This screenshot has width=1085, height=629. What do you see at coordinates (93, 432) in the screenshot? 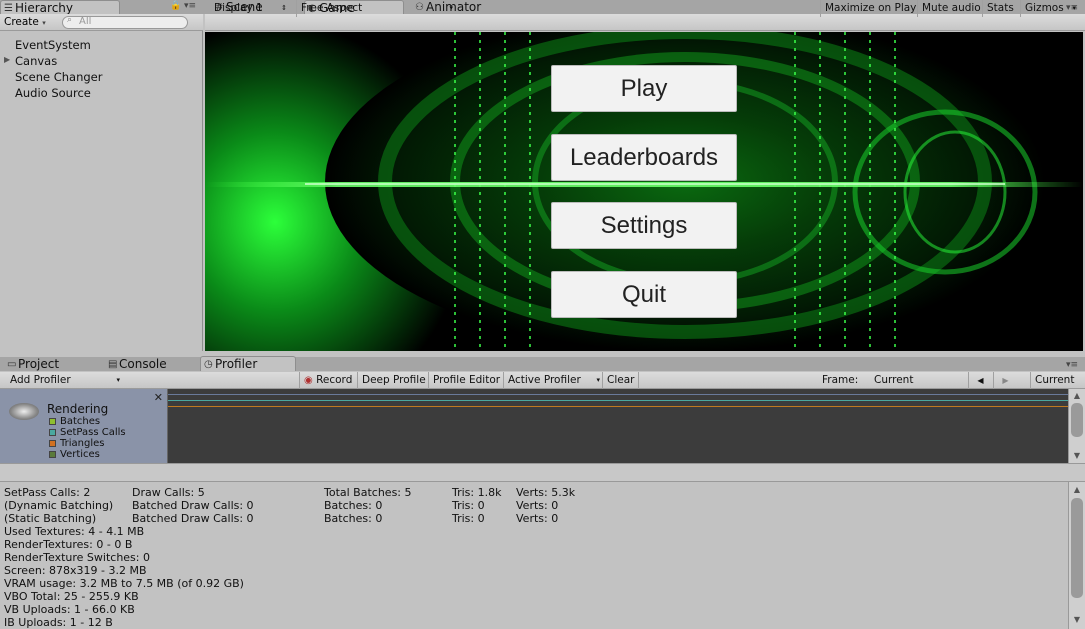
I see `legend-label-setpass: SetPass Calls` at bounding box center [93, 432].